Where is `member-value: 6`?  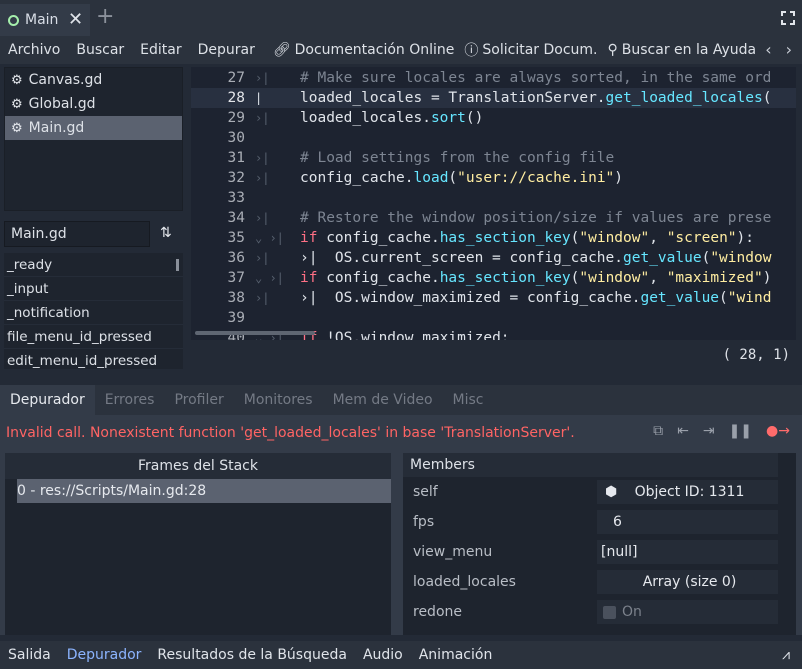
member-value: 6 is located at coordinates (687, 522).